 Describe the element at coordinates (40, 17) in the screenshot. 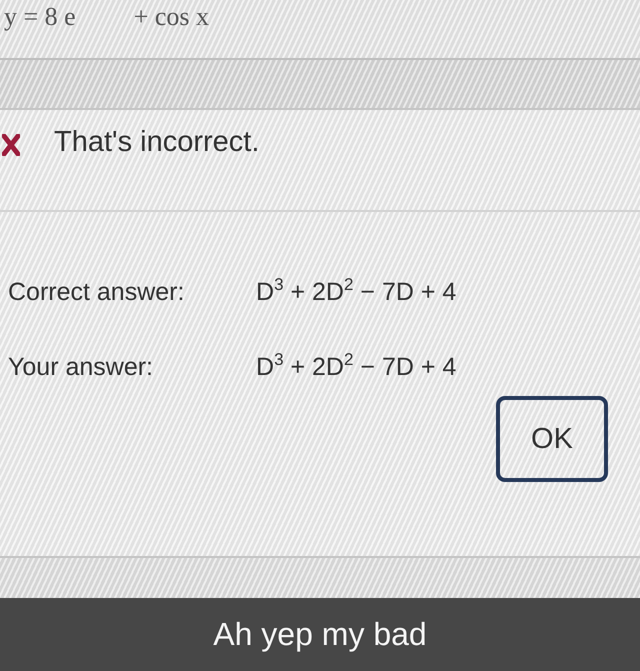

I see `equation-text: y = 8 e` at that location.